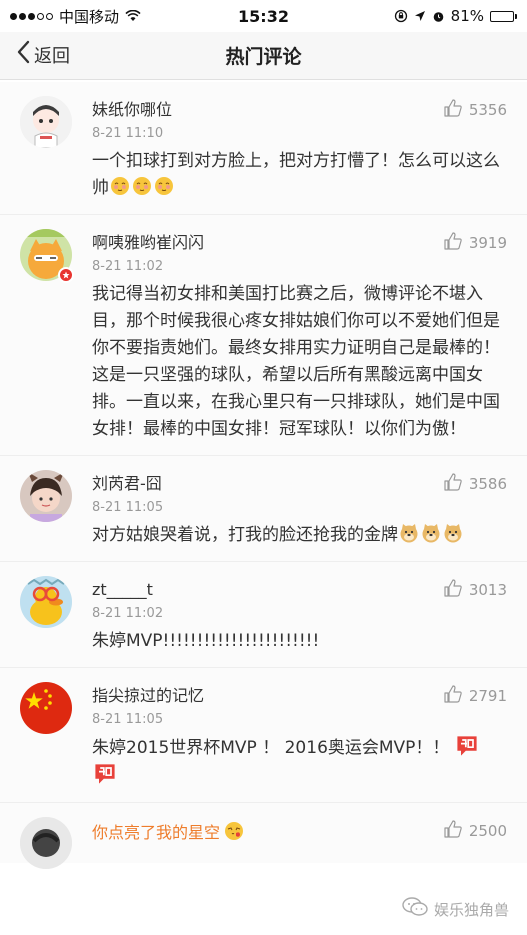 The height and width of the screenshot is (935, 527). I want to click on status-bar: 中国移动 15:32 81%, so click(263, 16).